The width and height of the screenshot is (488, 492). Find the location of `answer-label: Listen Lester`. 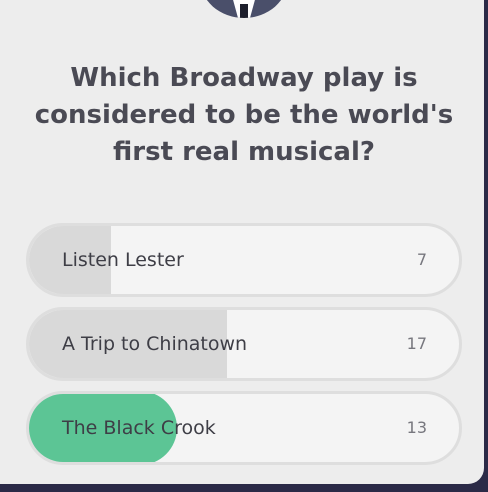

answer-label: Listen Lester is located at coordinates (123, 260).